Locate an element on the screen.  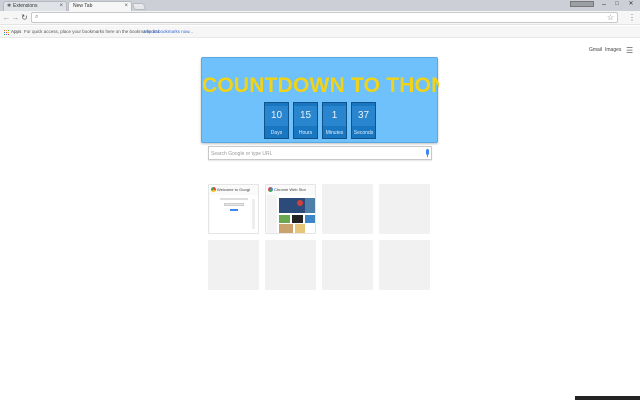
most-visited-tile: Chrome Web Stor is located at coordinates (290, 209).